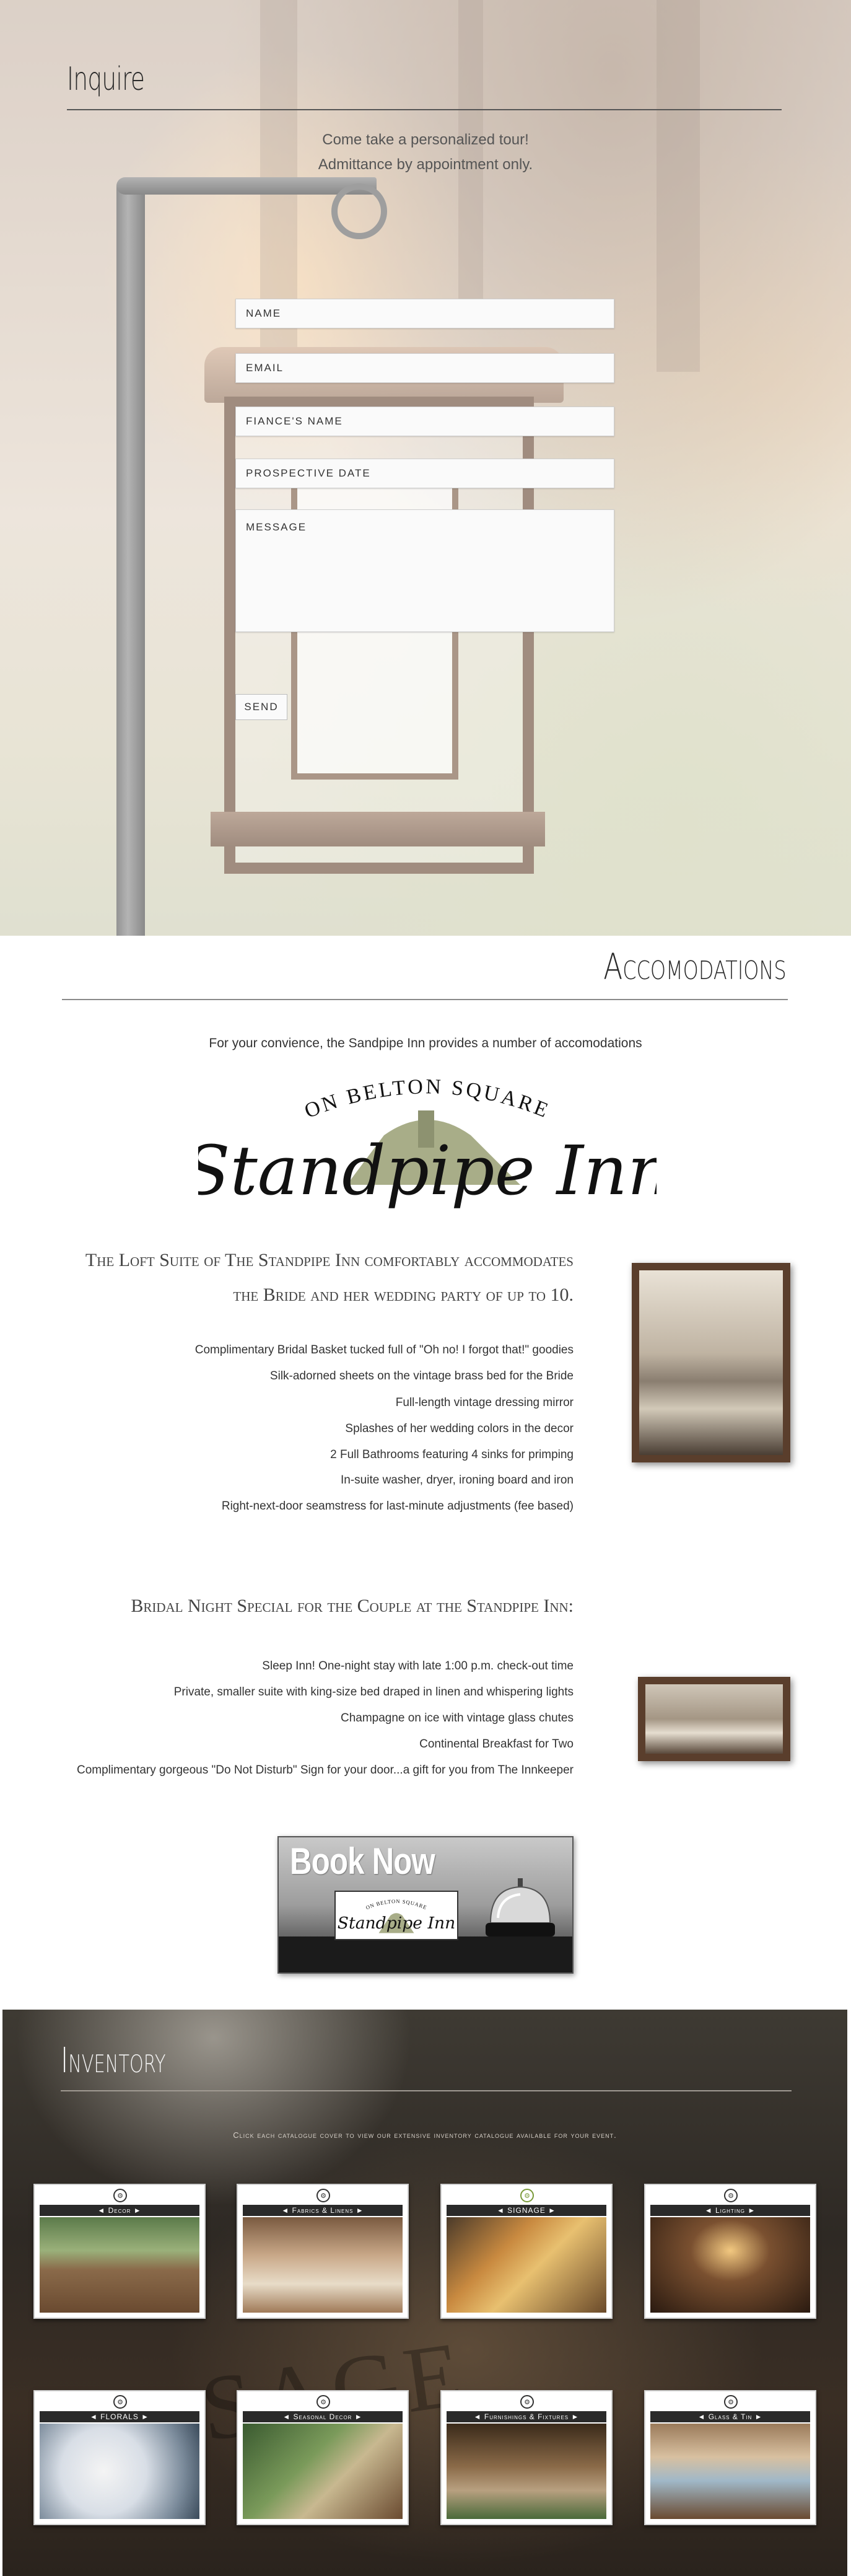 This screenshot has width=851, height=2576. Describe the element at coordinates (526, 2416) in the screenshot. I see `catalogue-label: ◄ Furnishings & Fixtures ►` at that location.